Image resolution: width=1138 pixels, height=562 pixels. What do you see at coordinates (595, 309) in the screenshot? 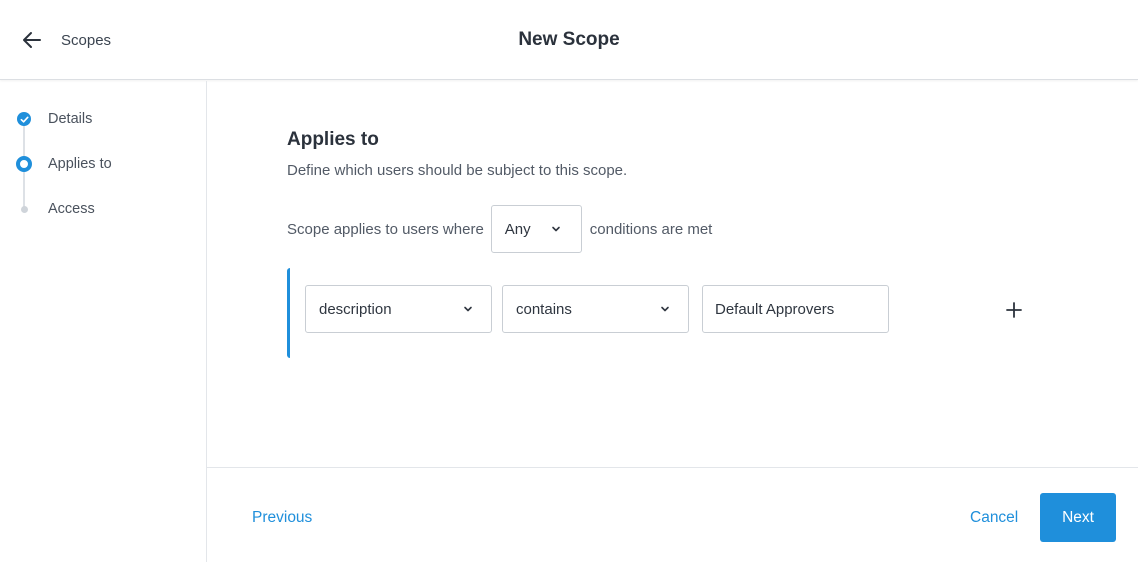
I see `condition-operator-select: contains` at bounding box center [595, 309].